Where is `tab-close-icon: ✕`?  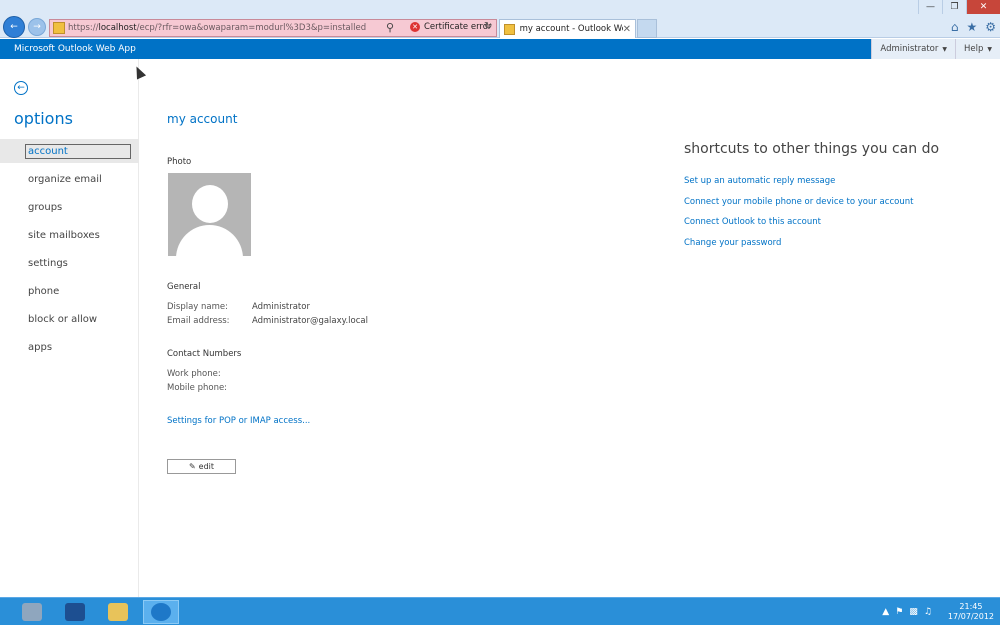 tab-close-icon: ✕ is located at coordinates (627, 29).